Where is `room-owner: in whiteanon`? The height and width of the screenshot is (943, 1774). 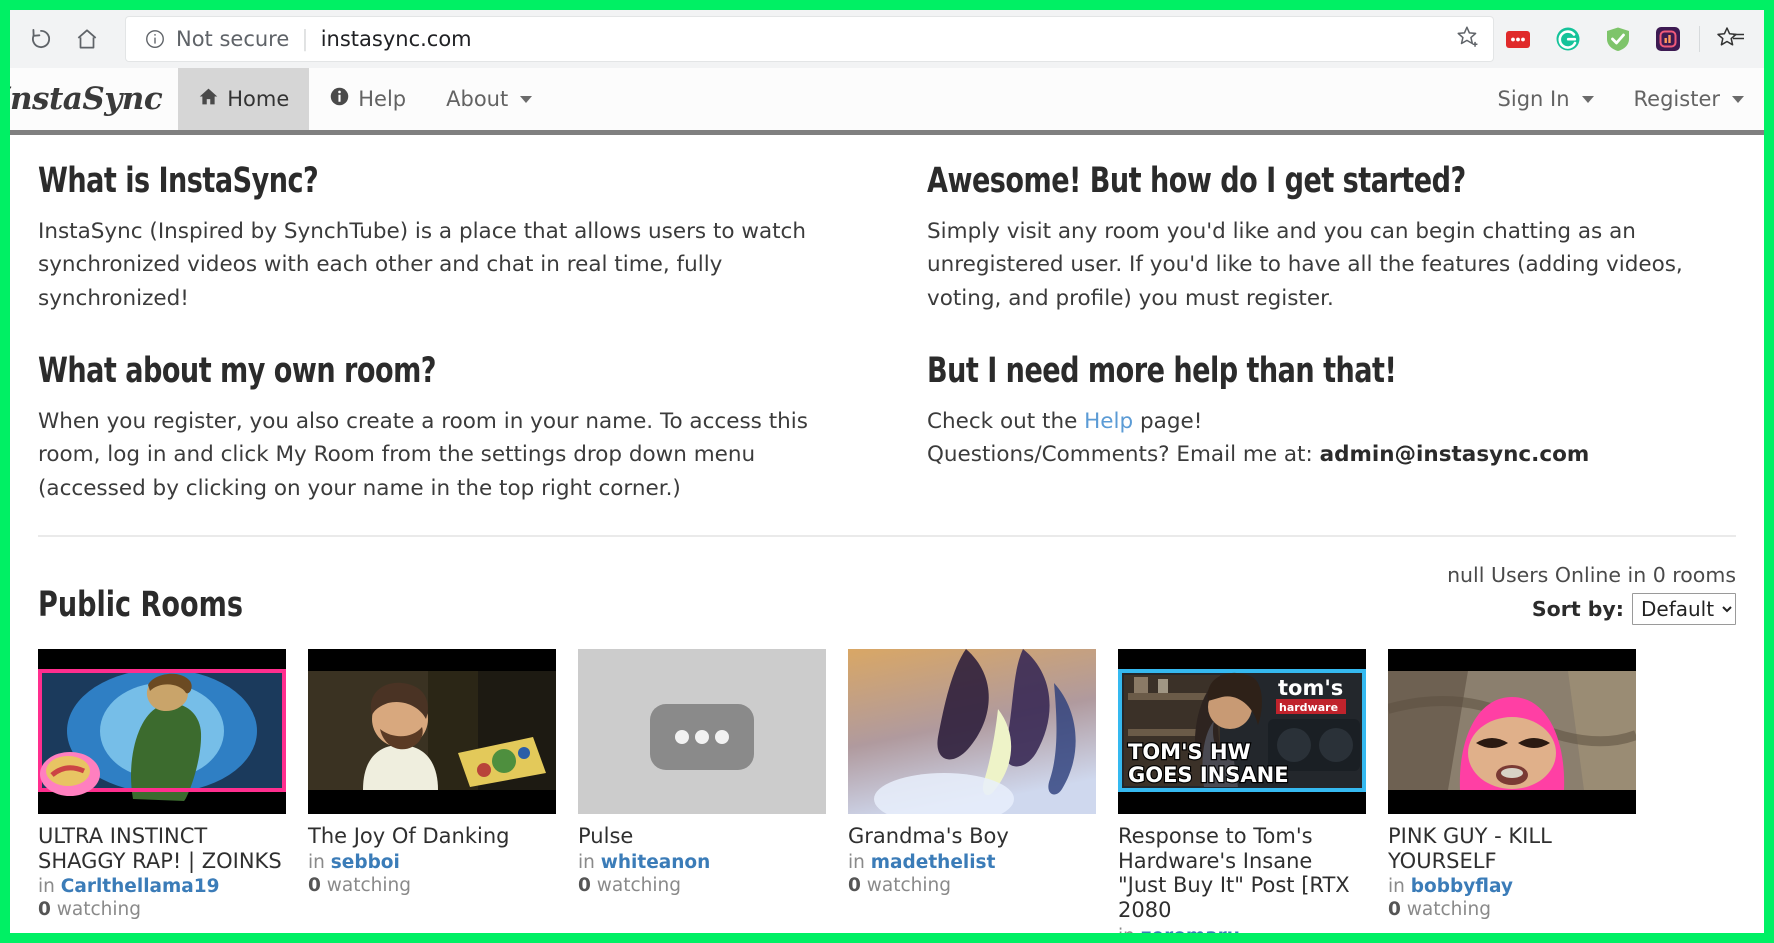
room-owner: in whiteanon is located at coordinates (702, 862).